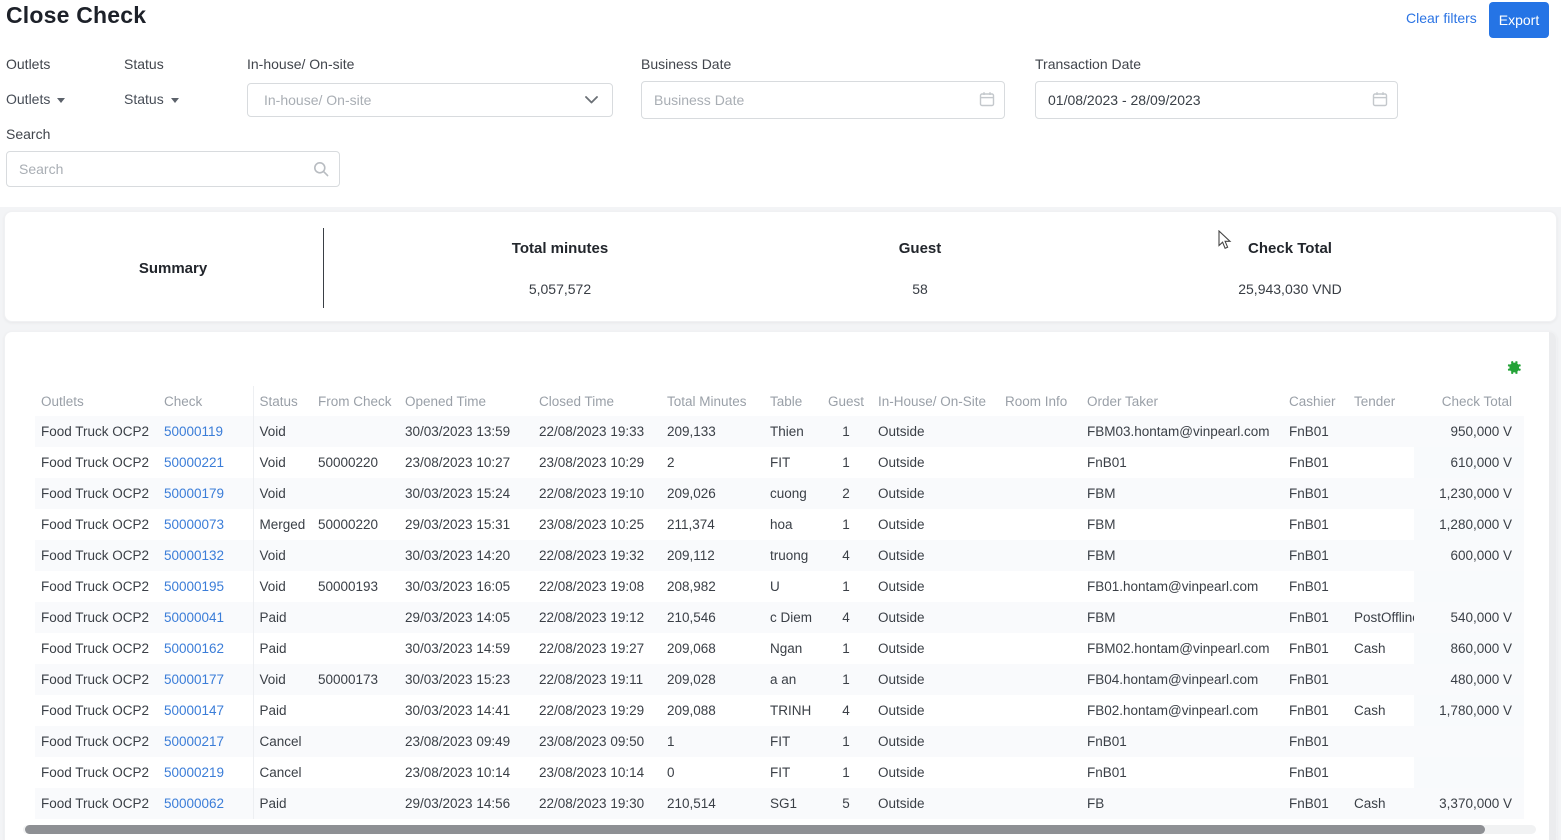 The image size is (1561, 840). Describe the element at coordinates (560, 248) in the screenshot. I see `metric-label: Total minutes` at that location.